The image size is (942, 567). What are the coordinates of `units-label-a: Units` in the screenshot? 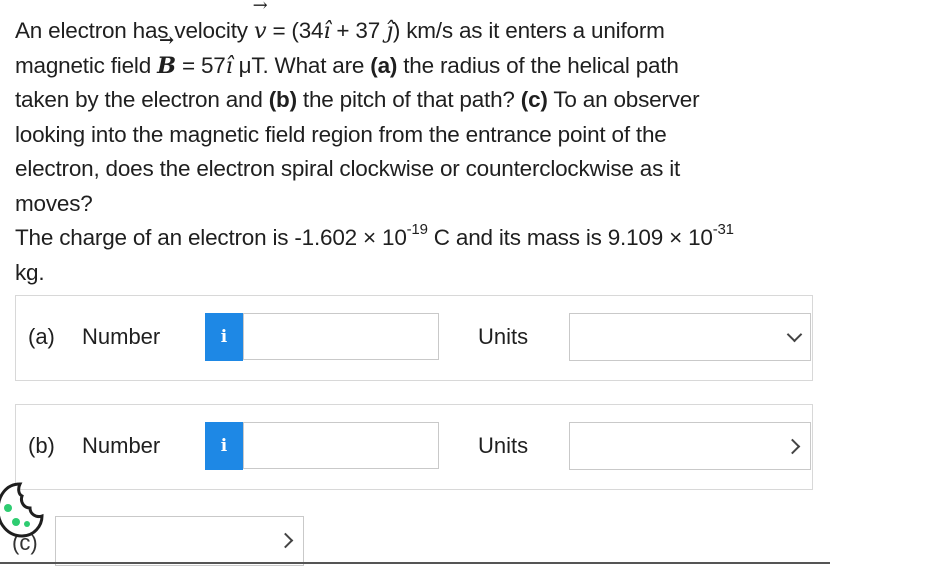 It's located at (503, 336).